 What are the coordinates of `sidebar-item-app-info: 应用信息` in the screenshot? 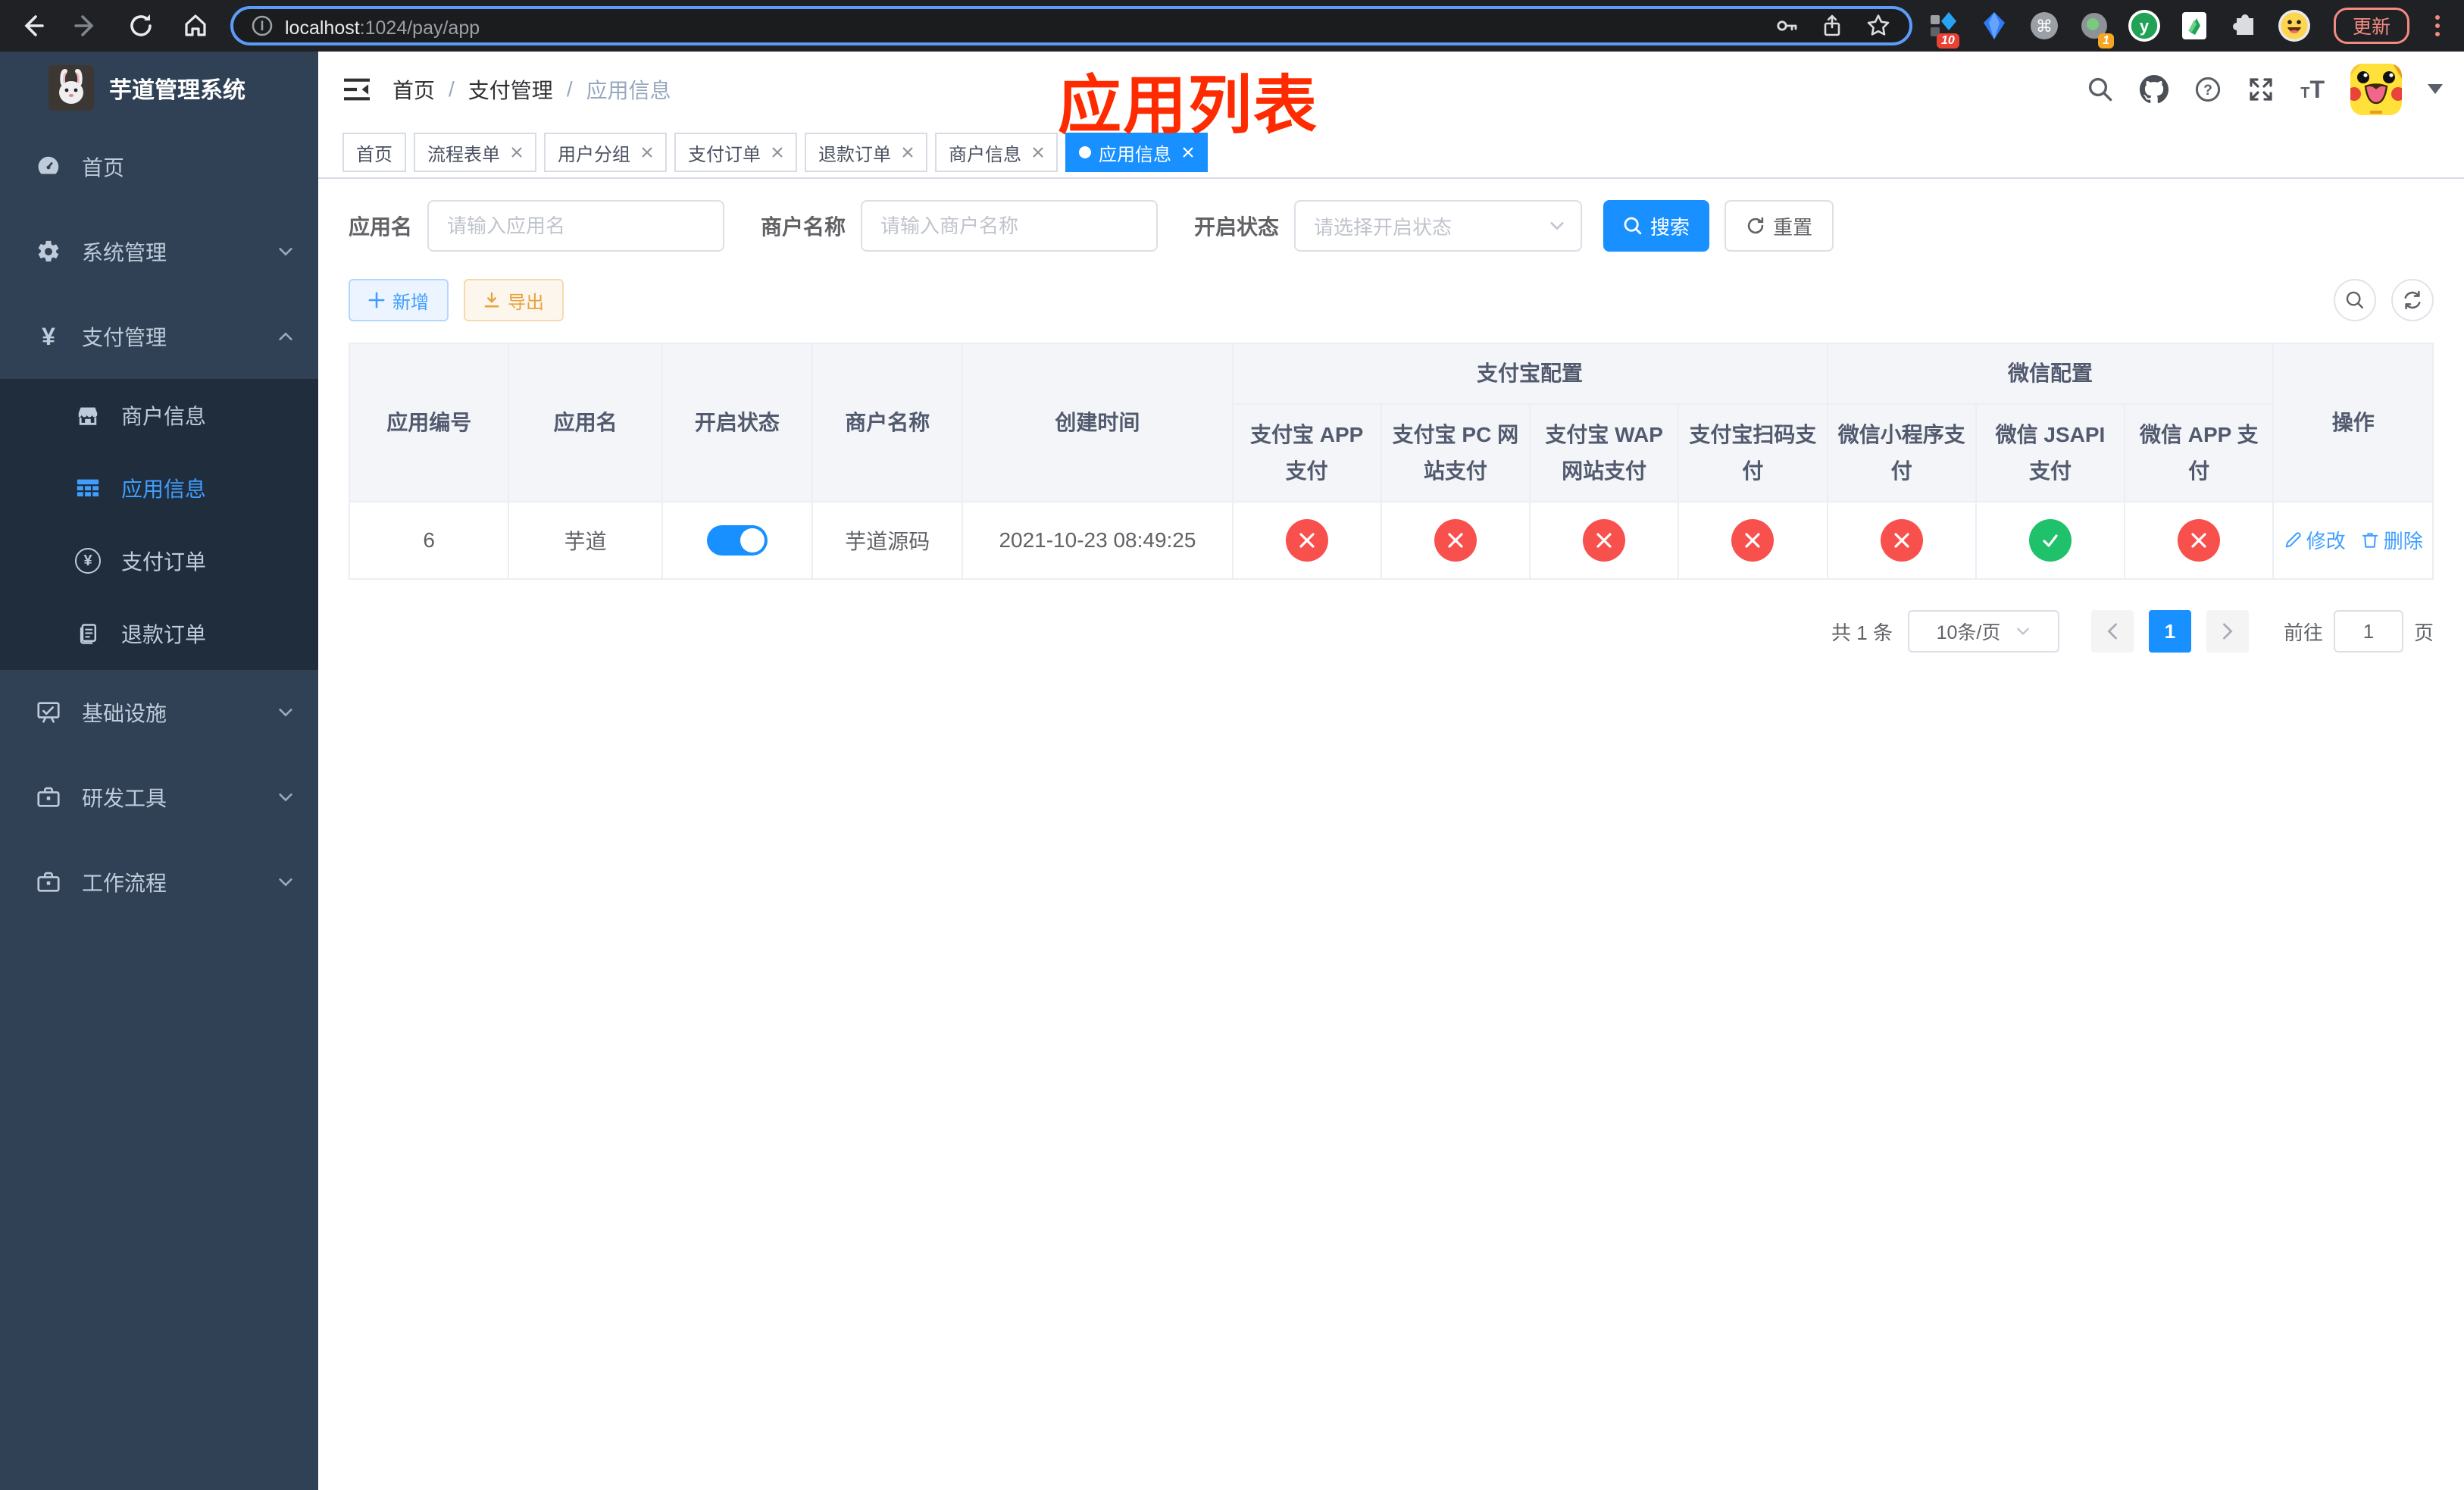 It's located at (159, 488).